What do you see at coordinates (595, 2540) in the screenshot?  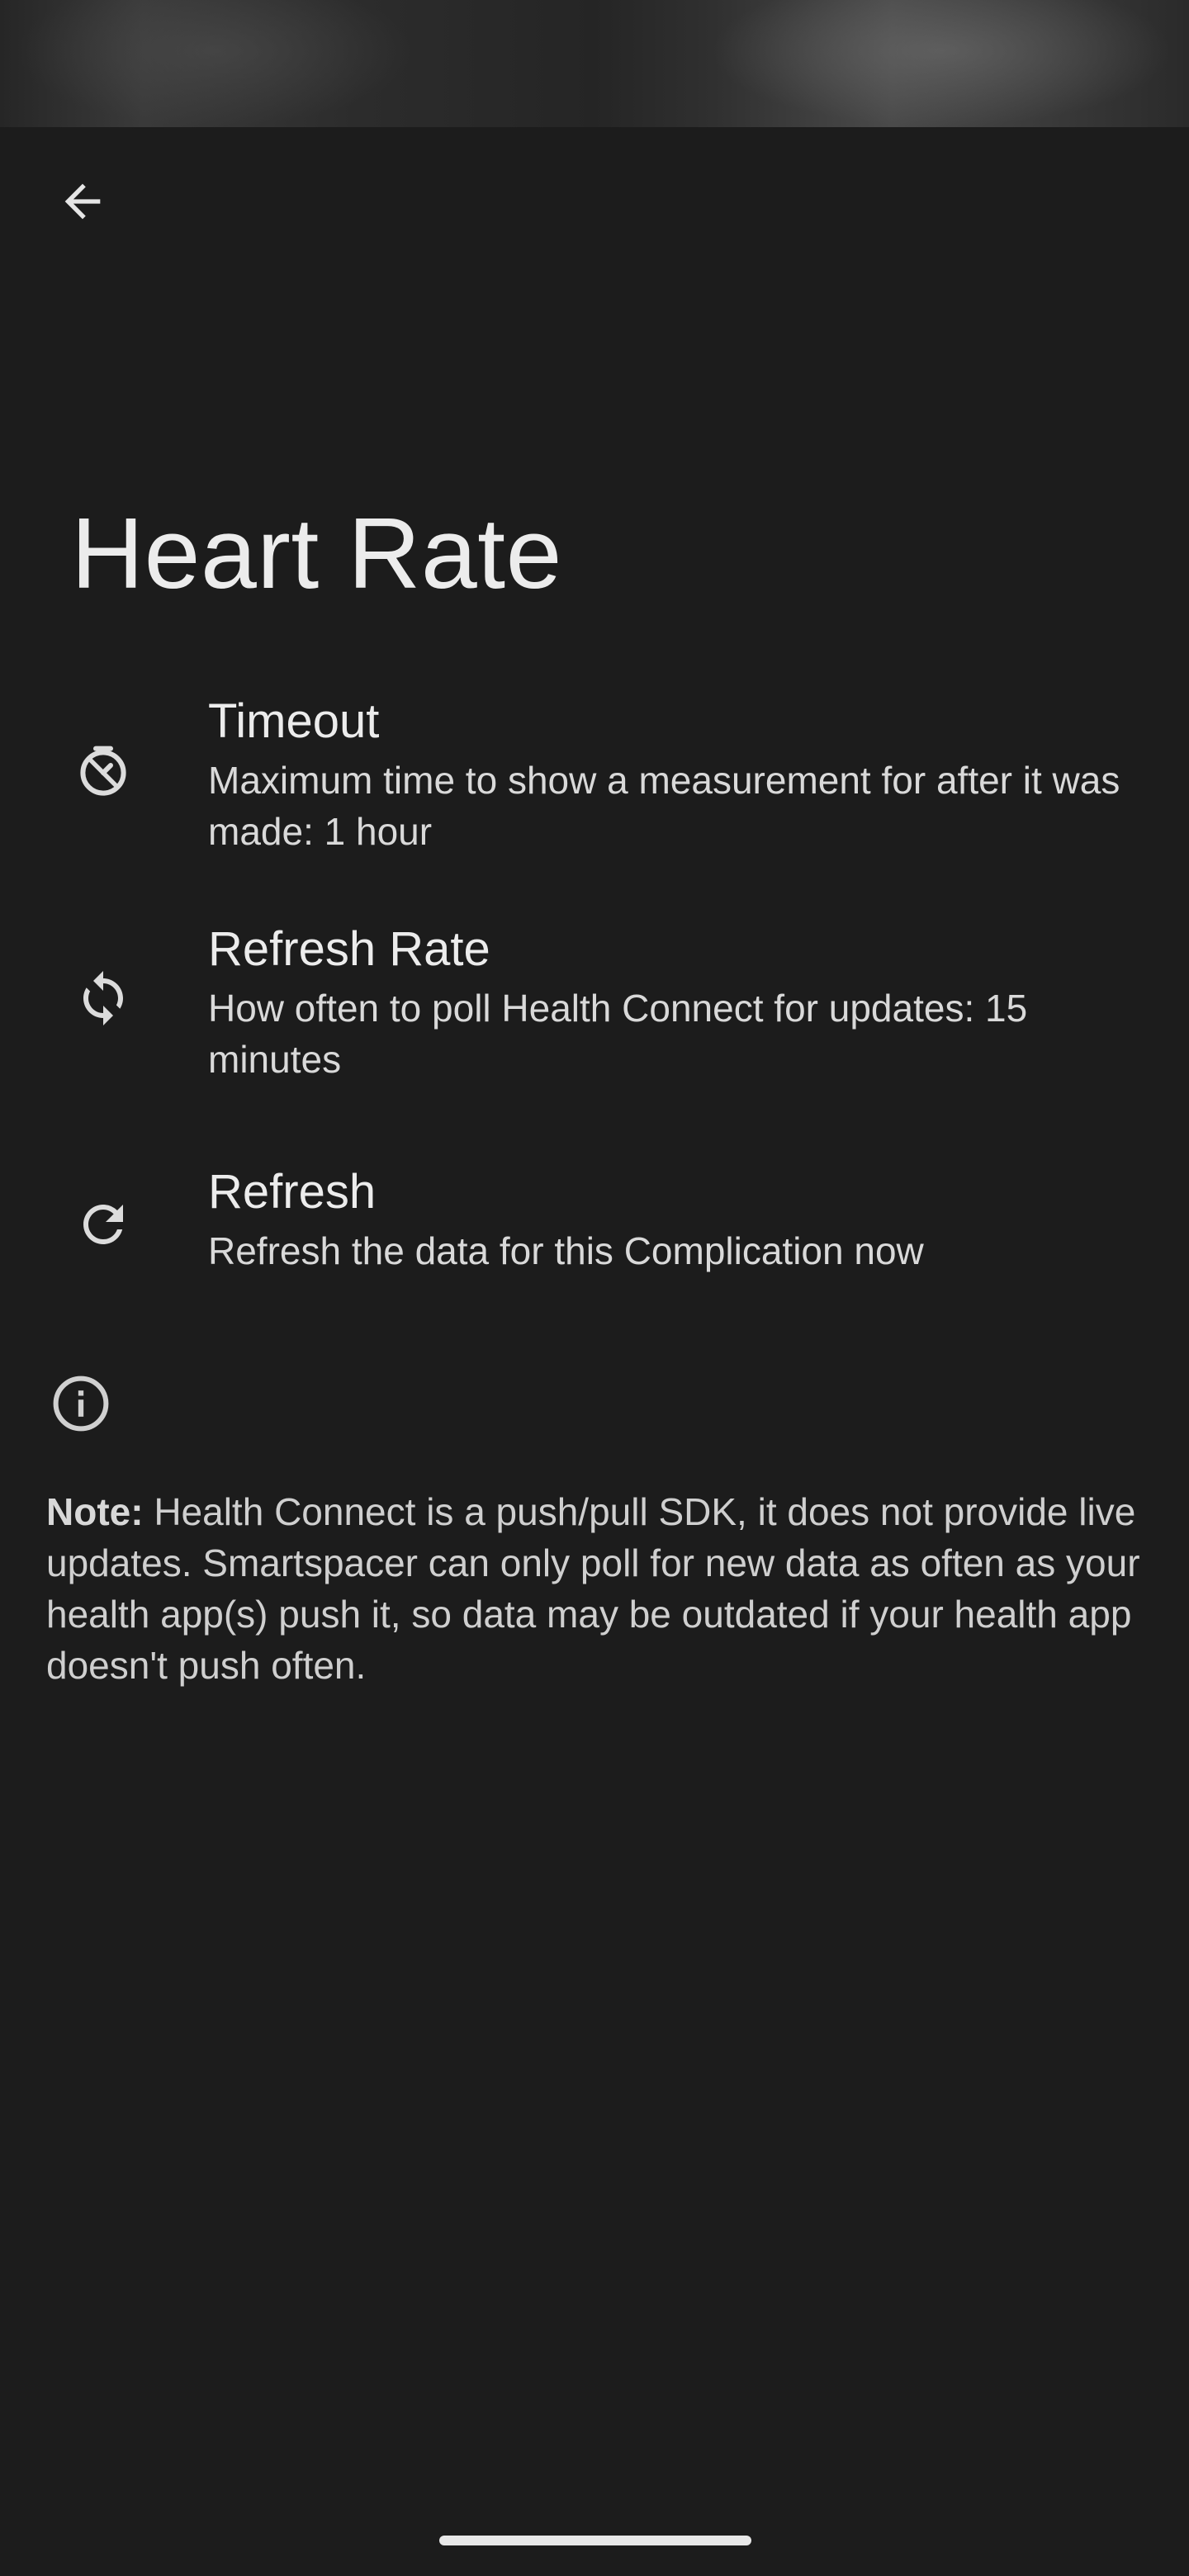 I see `home-indicator` at bounding box center [595, 2540].